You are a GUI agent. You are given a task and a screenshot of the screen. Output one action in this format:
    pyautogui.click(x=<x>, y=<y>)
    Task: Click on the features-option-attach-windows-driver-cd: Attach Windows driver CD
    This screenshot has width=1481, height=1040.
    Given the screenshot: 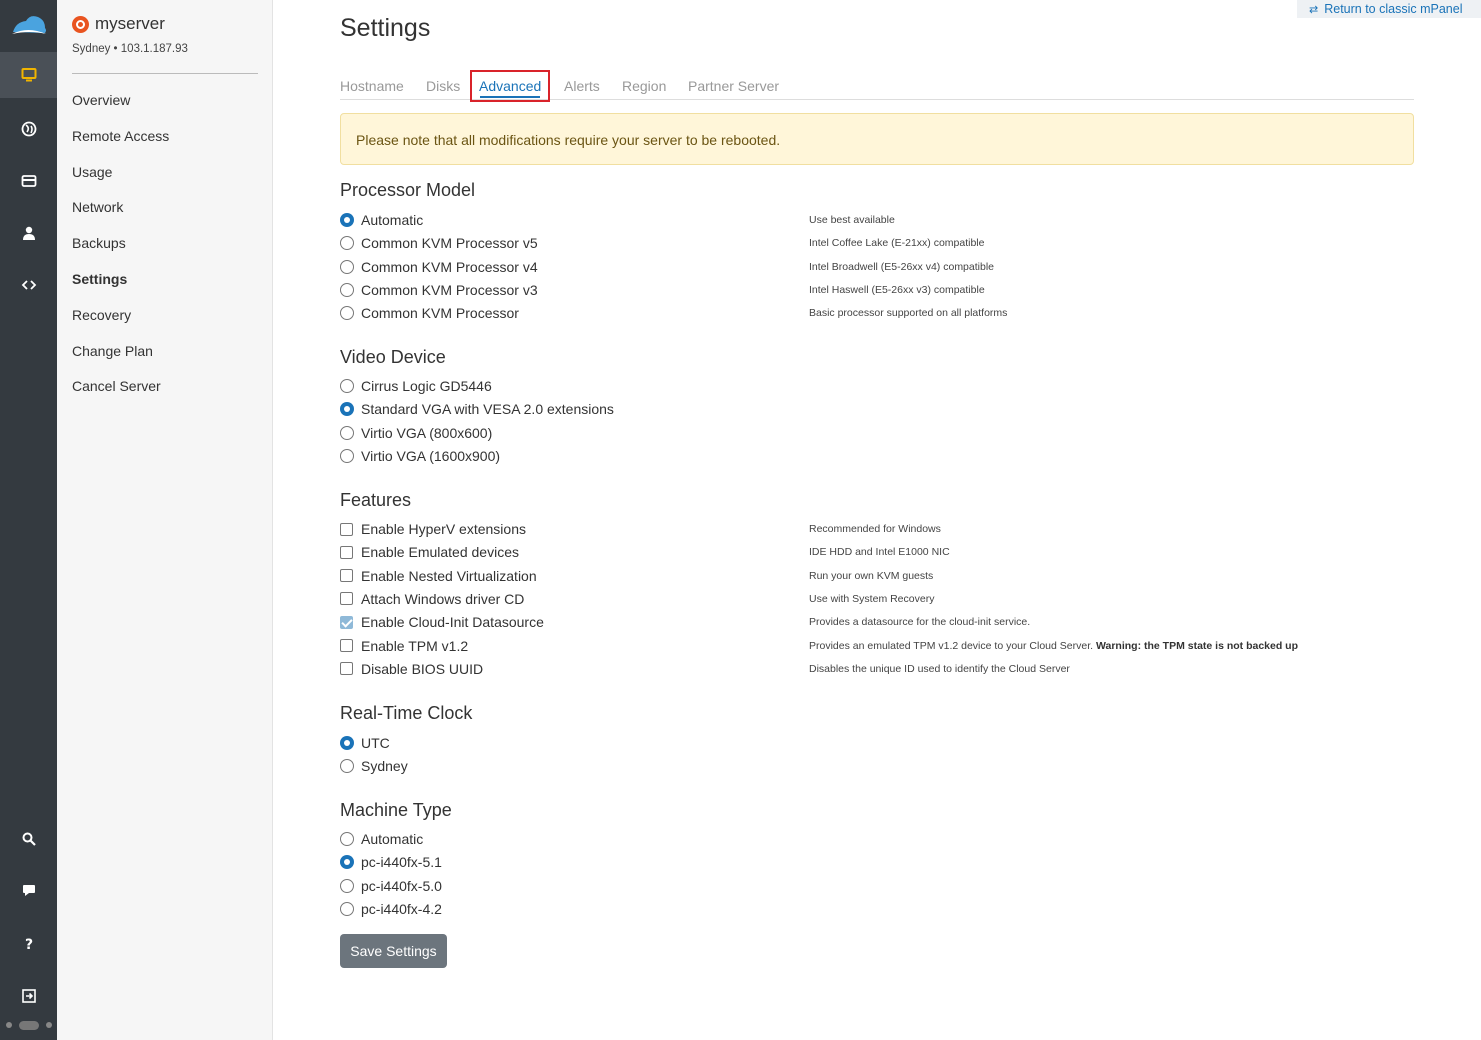 What is the action you would take?
    pyautogui.click(x=432, y=599)
    